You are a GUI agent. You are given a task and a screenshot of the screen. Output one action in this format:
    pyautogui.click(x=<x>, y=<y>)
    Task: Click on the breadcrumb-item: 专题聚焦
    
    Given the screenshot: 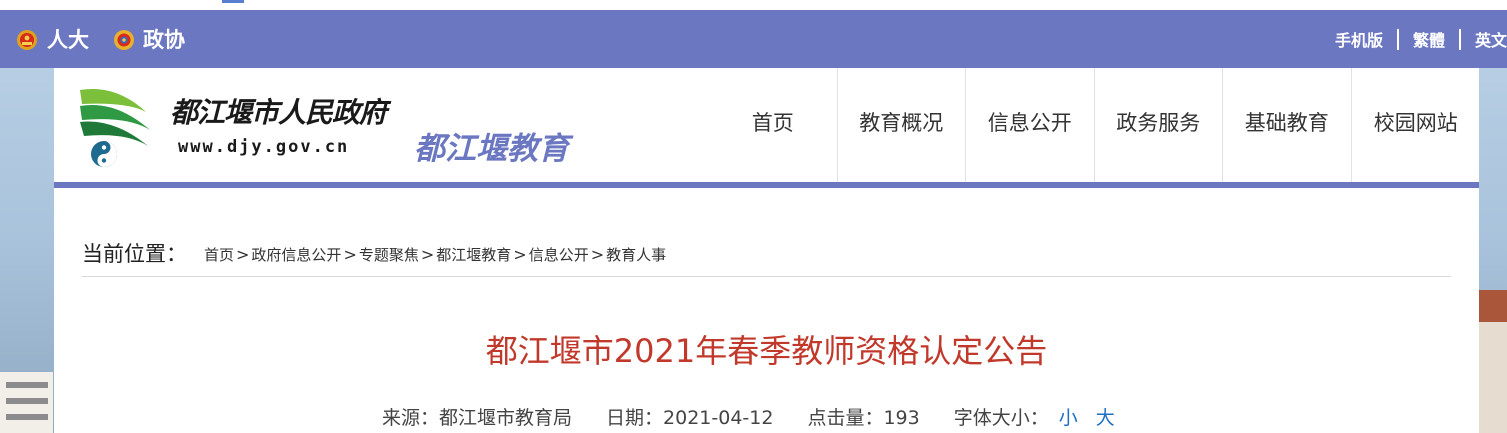 What is the action you would take?
    pyautogui.click(x=389, y=255)
    